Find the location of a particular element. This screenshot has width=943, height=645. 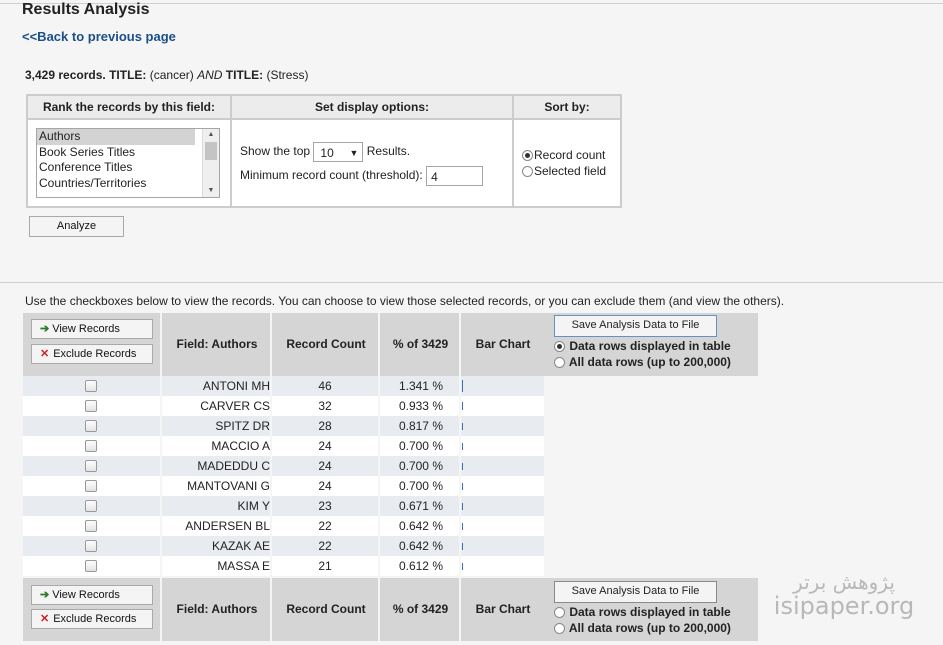

show-top-select: 10 ▼ is located at coordinates (338, 151).